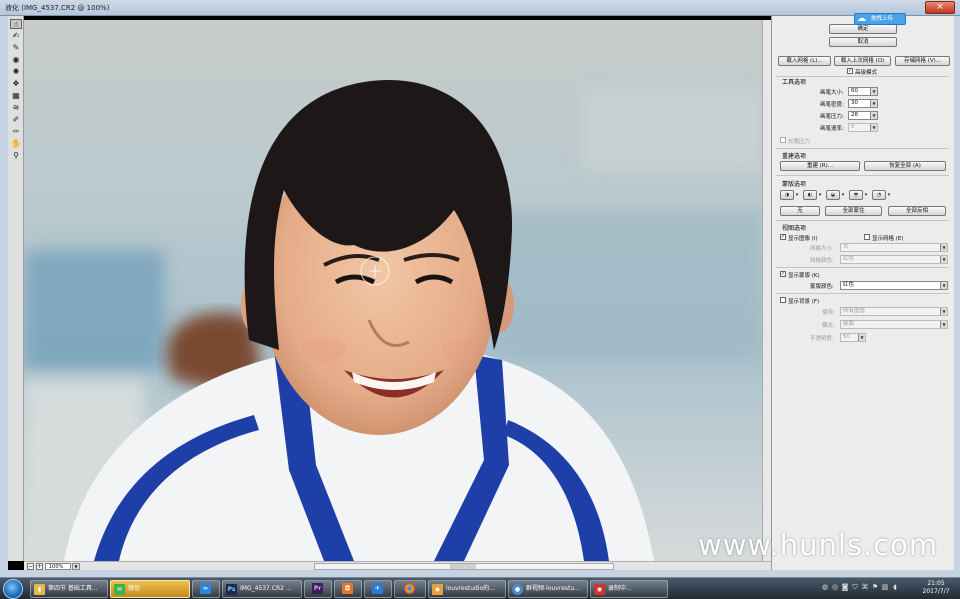 The width and height of the screenshot is (960, 599). What do you see at coordinates (885, 587) in the screenshot?
I see `network-icon: ▥` at bounding box center [885, 587].